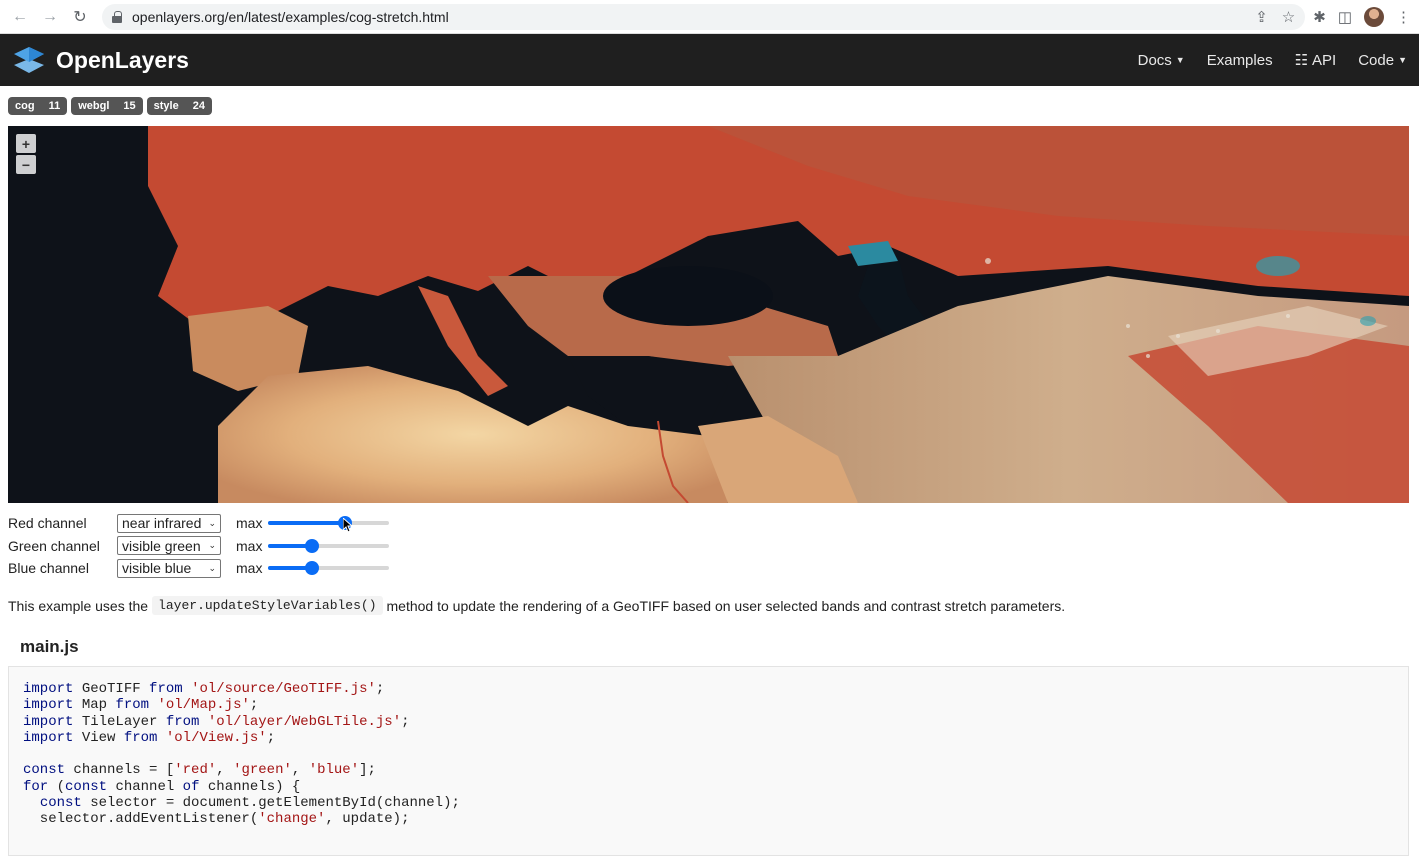  Describe the element at coordinates (49, 646) in the screenshot. I see `code-filename: main.js` at that location.